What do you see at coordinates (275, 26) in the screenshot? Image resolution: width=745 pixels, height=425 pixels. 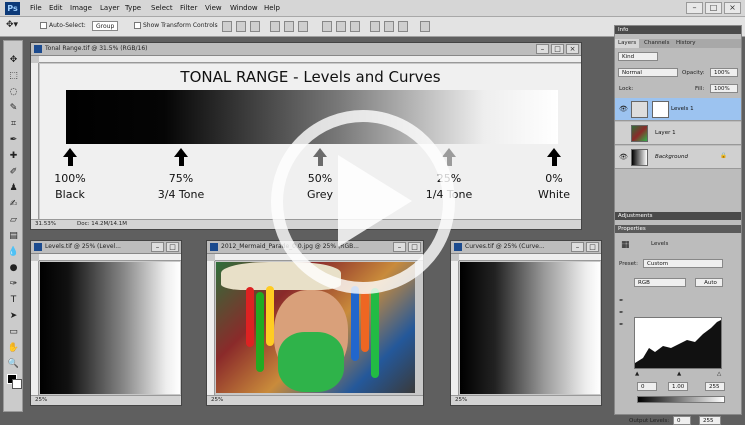 I see `align-left-icon` at bounding box center [275, 26].